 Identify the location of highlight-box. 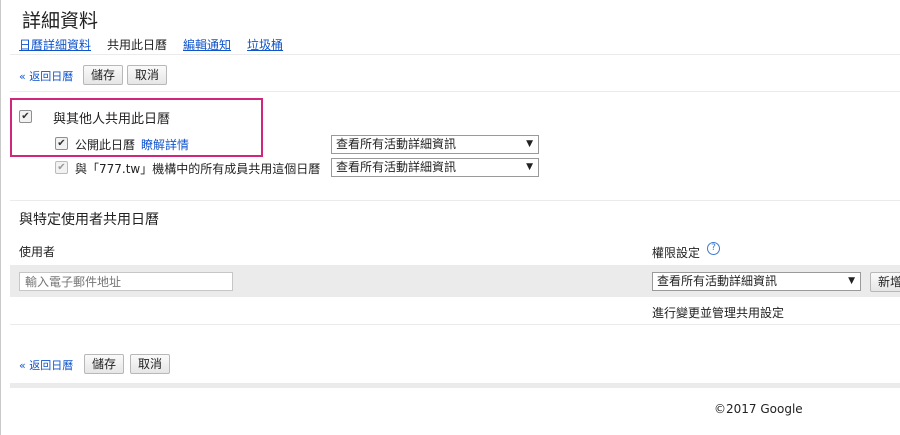
(136, 127).